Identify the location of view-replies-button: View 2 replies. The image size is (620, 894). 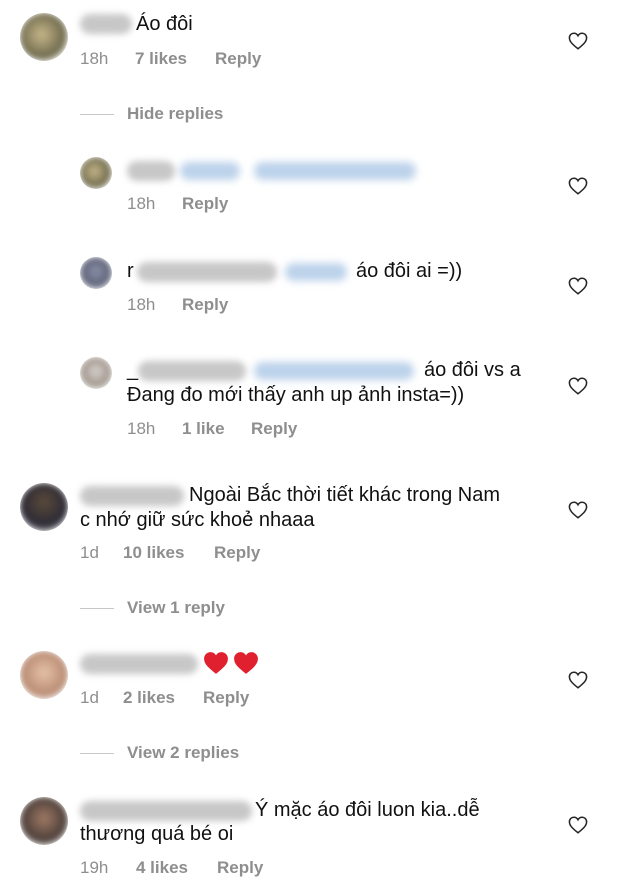
(183, 753).